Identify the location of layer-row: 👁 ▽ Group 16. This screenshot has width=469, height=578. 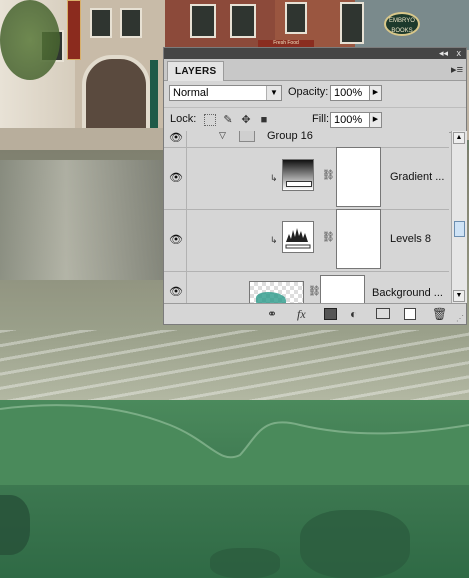
(306, 139).